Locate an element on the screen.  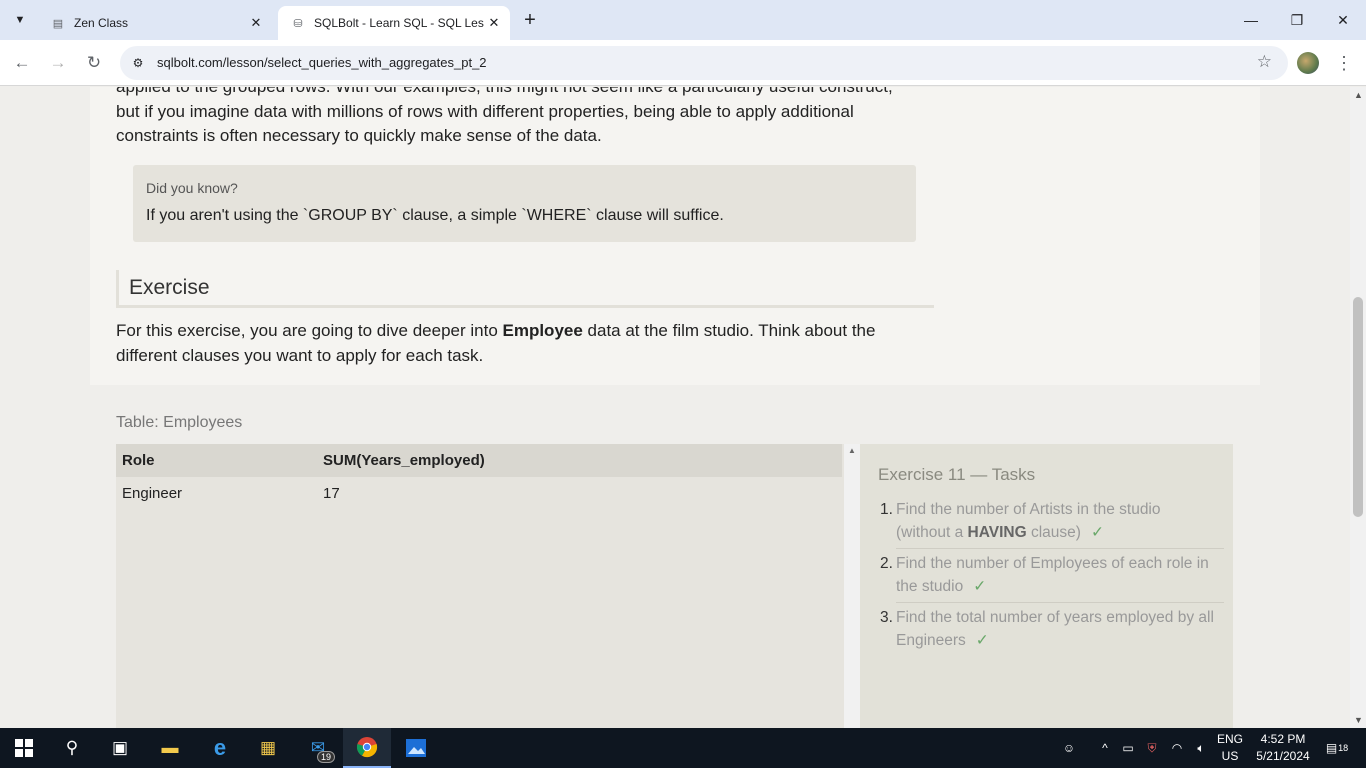
task-number: 1. is located at coordinates (886, 509).